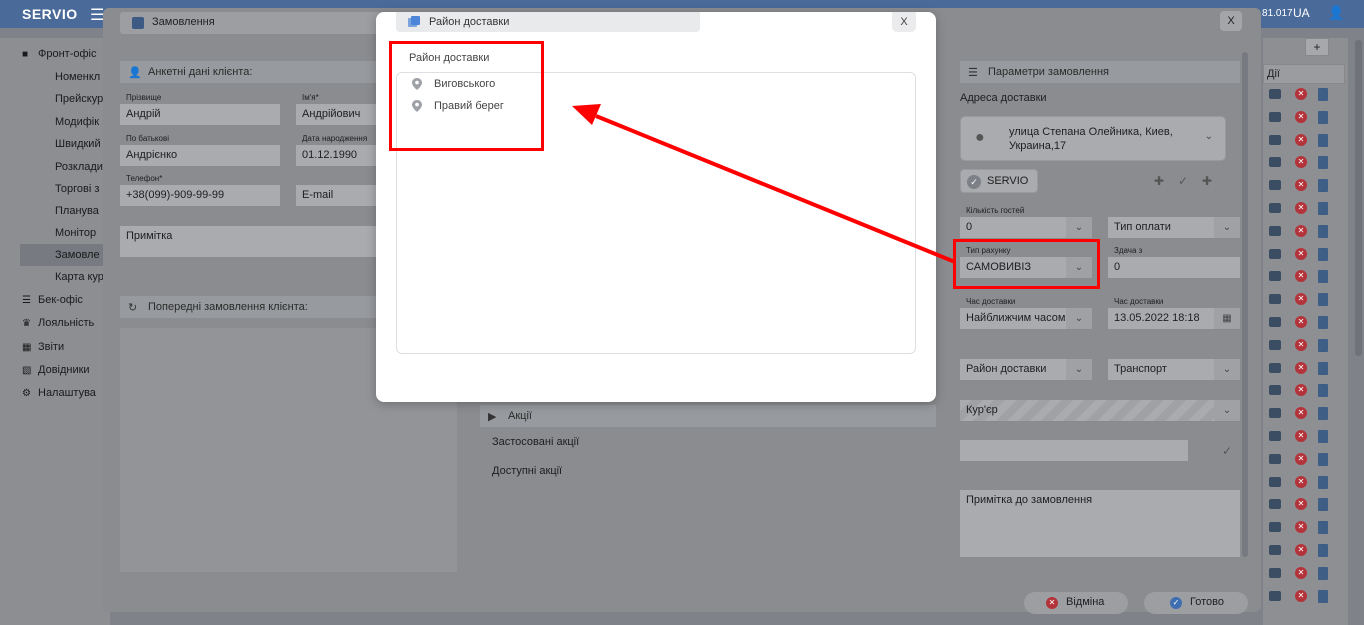  I want to click on annotation-arrow, so click(764, 184).